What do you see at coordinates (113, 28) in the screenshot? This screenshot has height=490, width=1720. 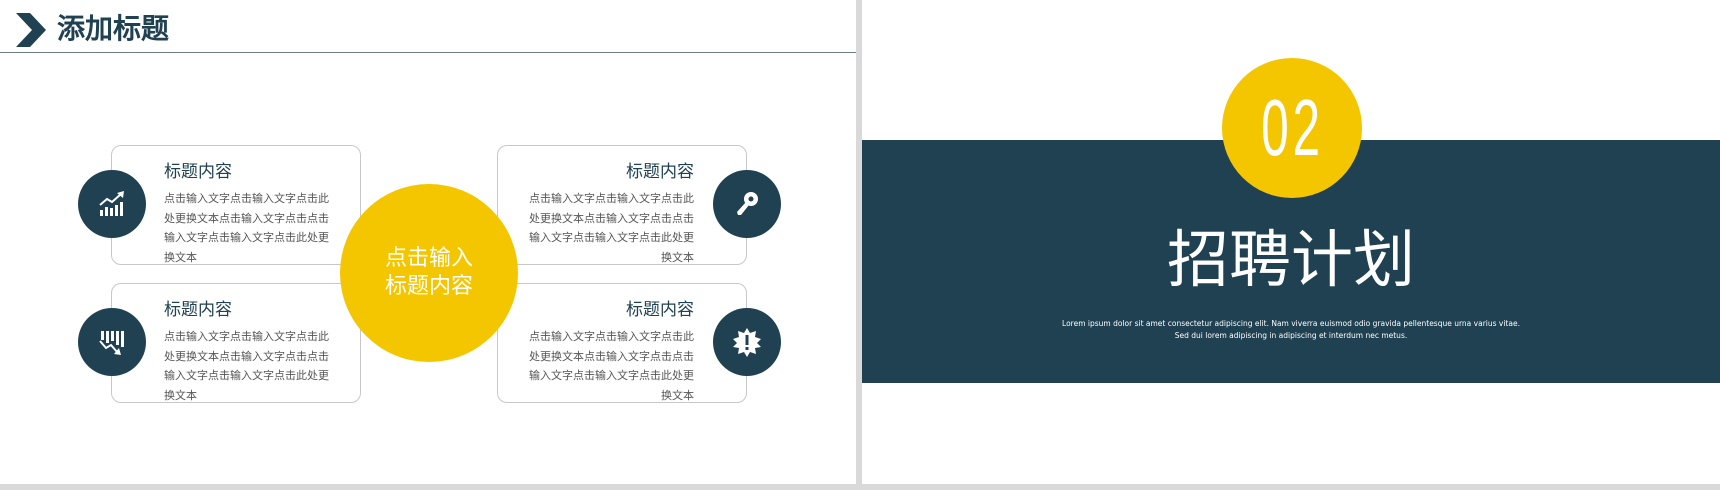 I see `slide-title: 添加标题` at bounding box center [113, 28].